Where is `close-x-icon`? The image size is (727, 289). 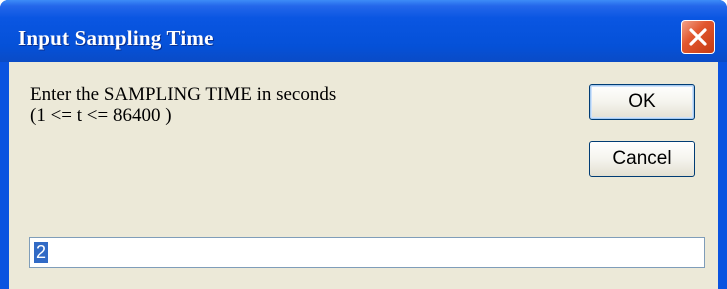
close-x-icon is located at coordinates (698, 37).